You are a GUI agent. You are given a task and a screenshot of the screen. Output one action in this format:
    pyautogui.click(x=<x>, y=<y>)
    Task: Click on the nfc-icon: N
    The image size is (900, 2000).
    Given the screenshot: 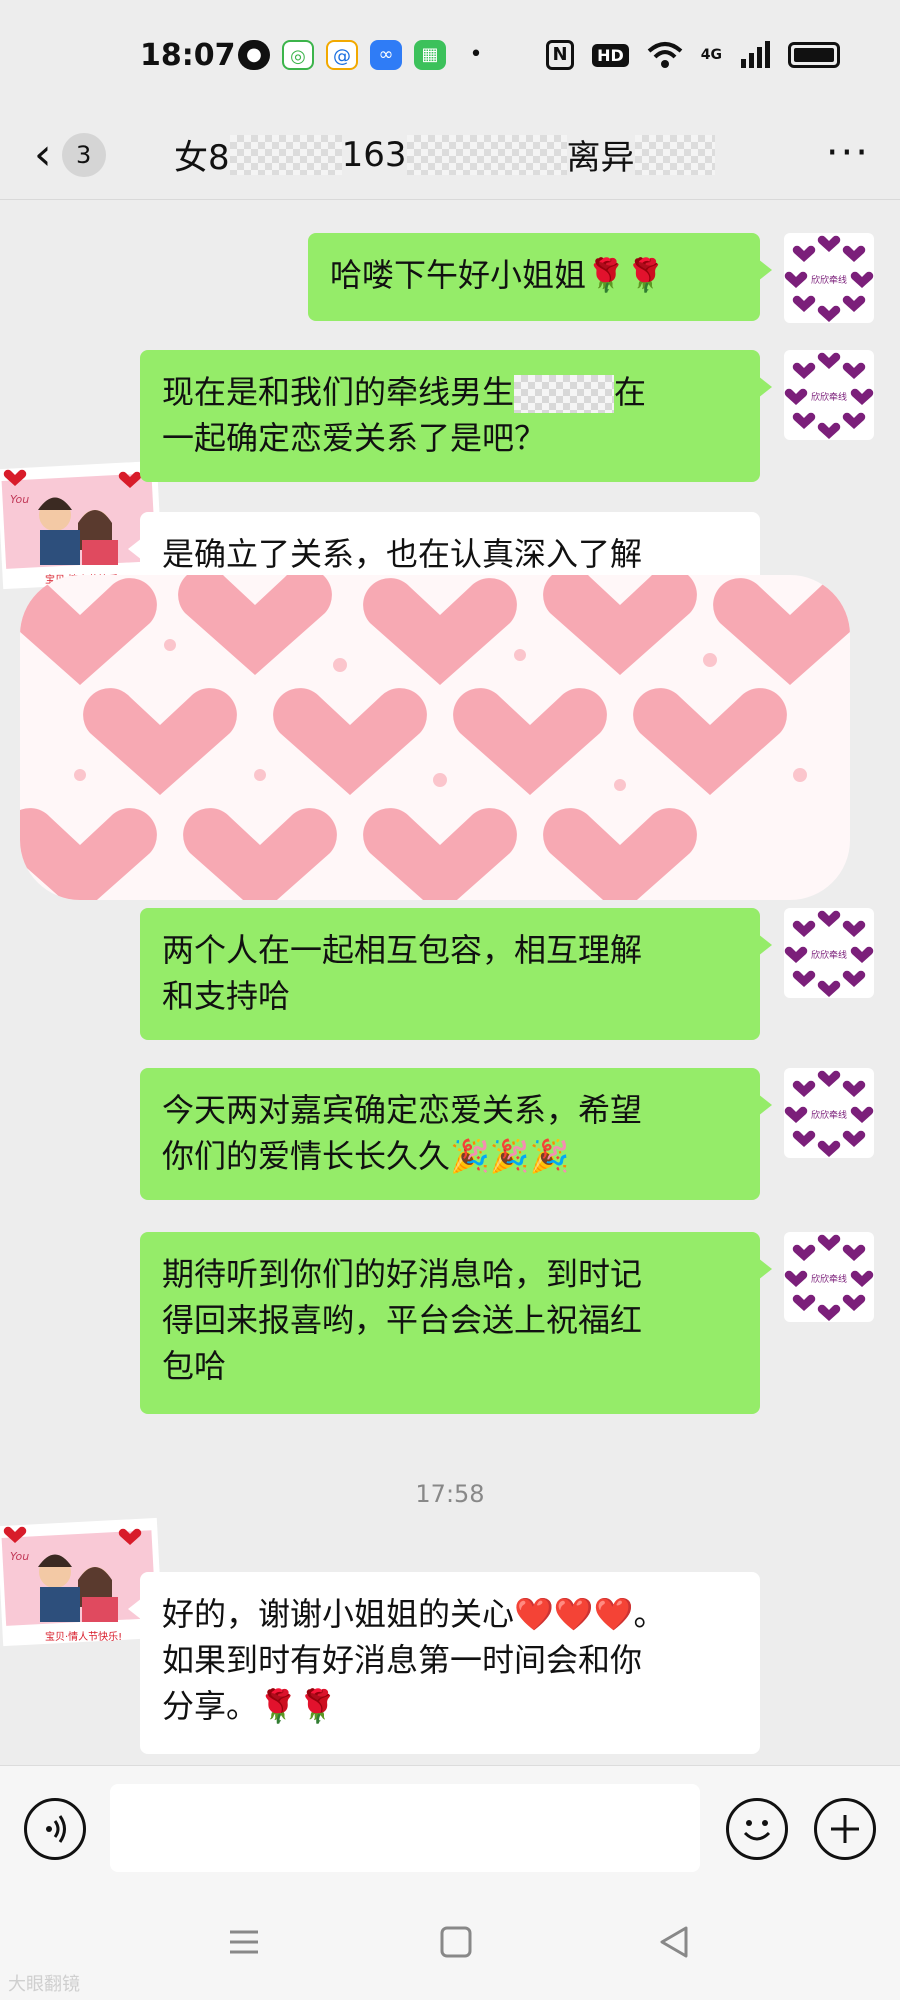 What is the action you would take?
    pyautogui.click(x=560, y=55)
    